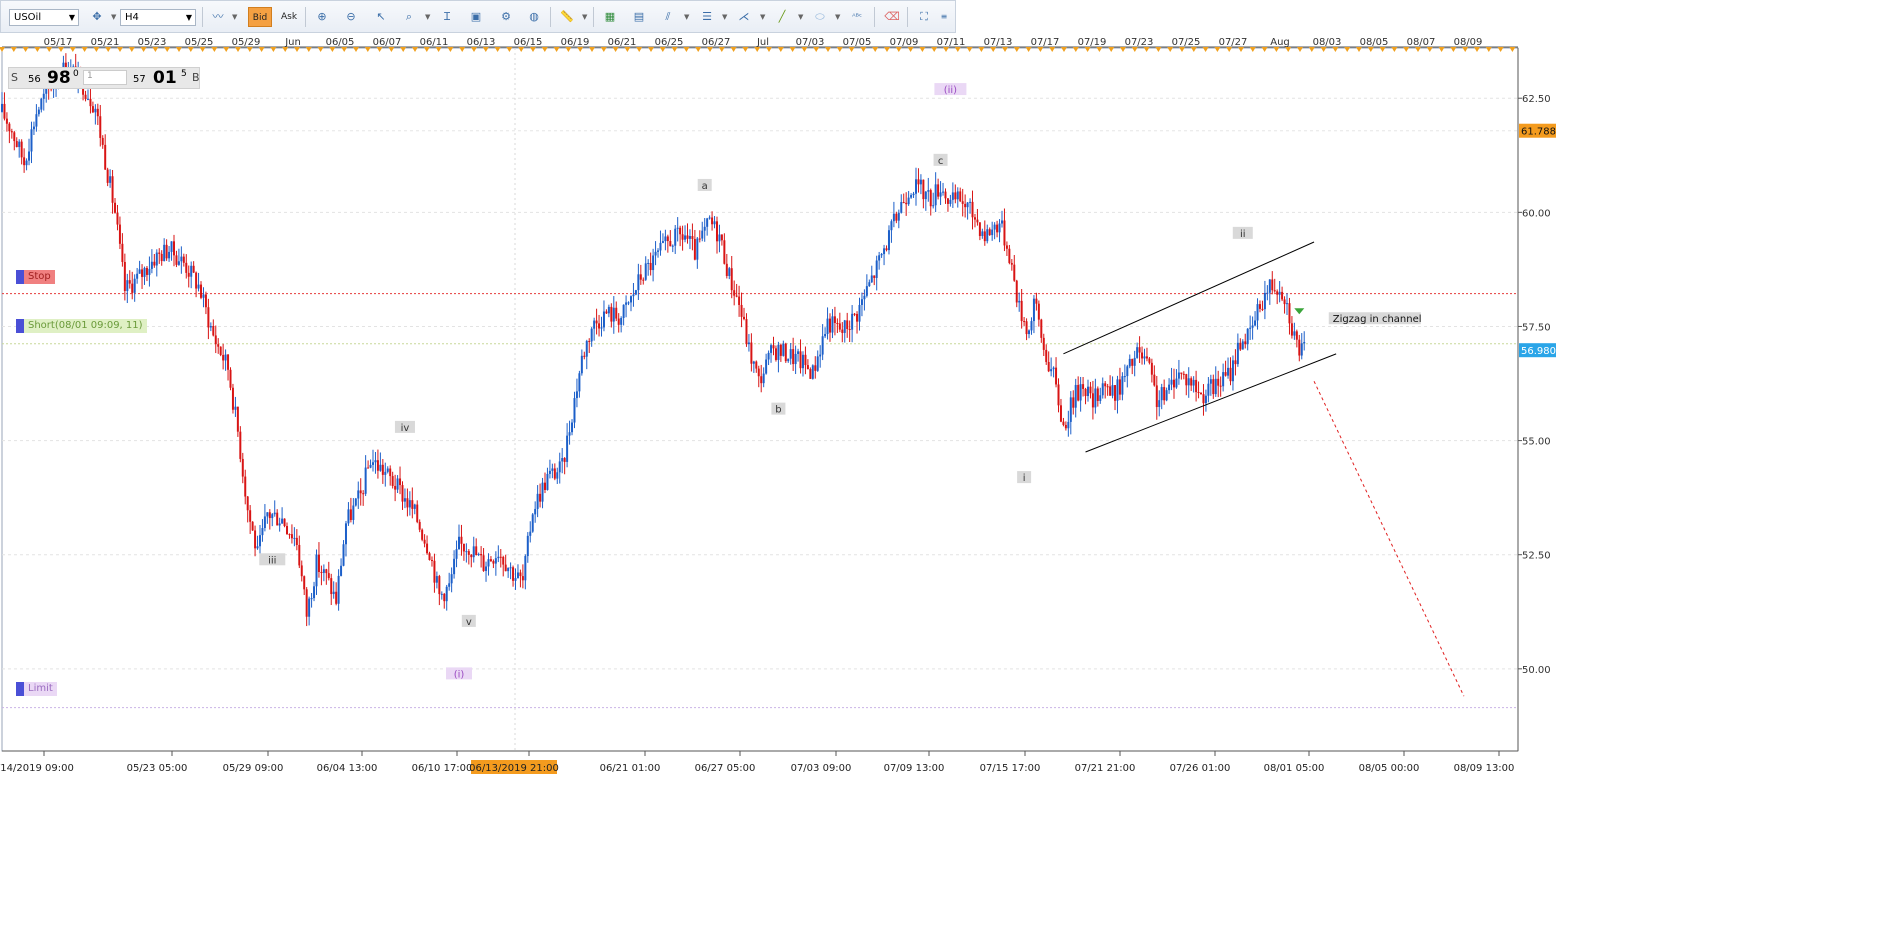 This screenshot has width=1904, height=940. I want to click on pitchfork-icon: ⋌, so click(744, 17).